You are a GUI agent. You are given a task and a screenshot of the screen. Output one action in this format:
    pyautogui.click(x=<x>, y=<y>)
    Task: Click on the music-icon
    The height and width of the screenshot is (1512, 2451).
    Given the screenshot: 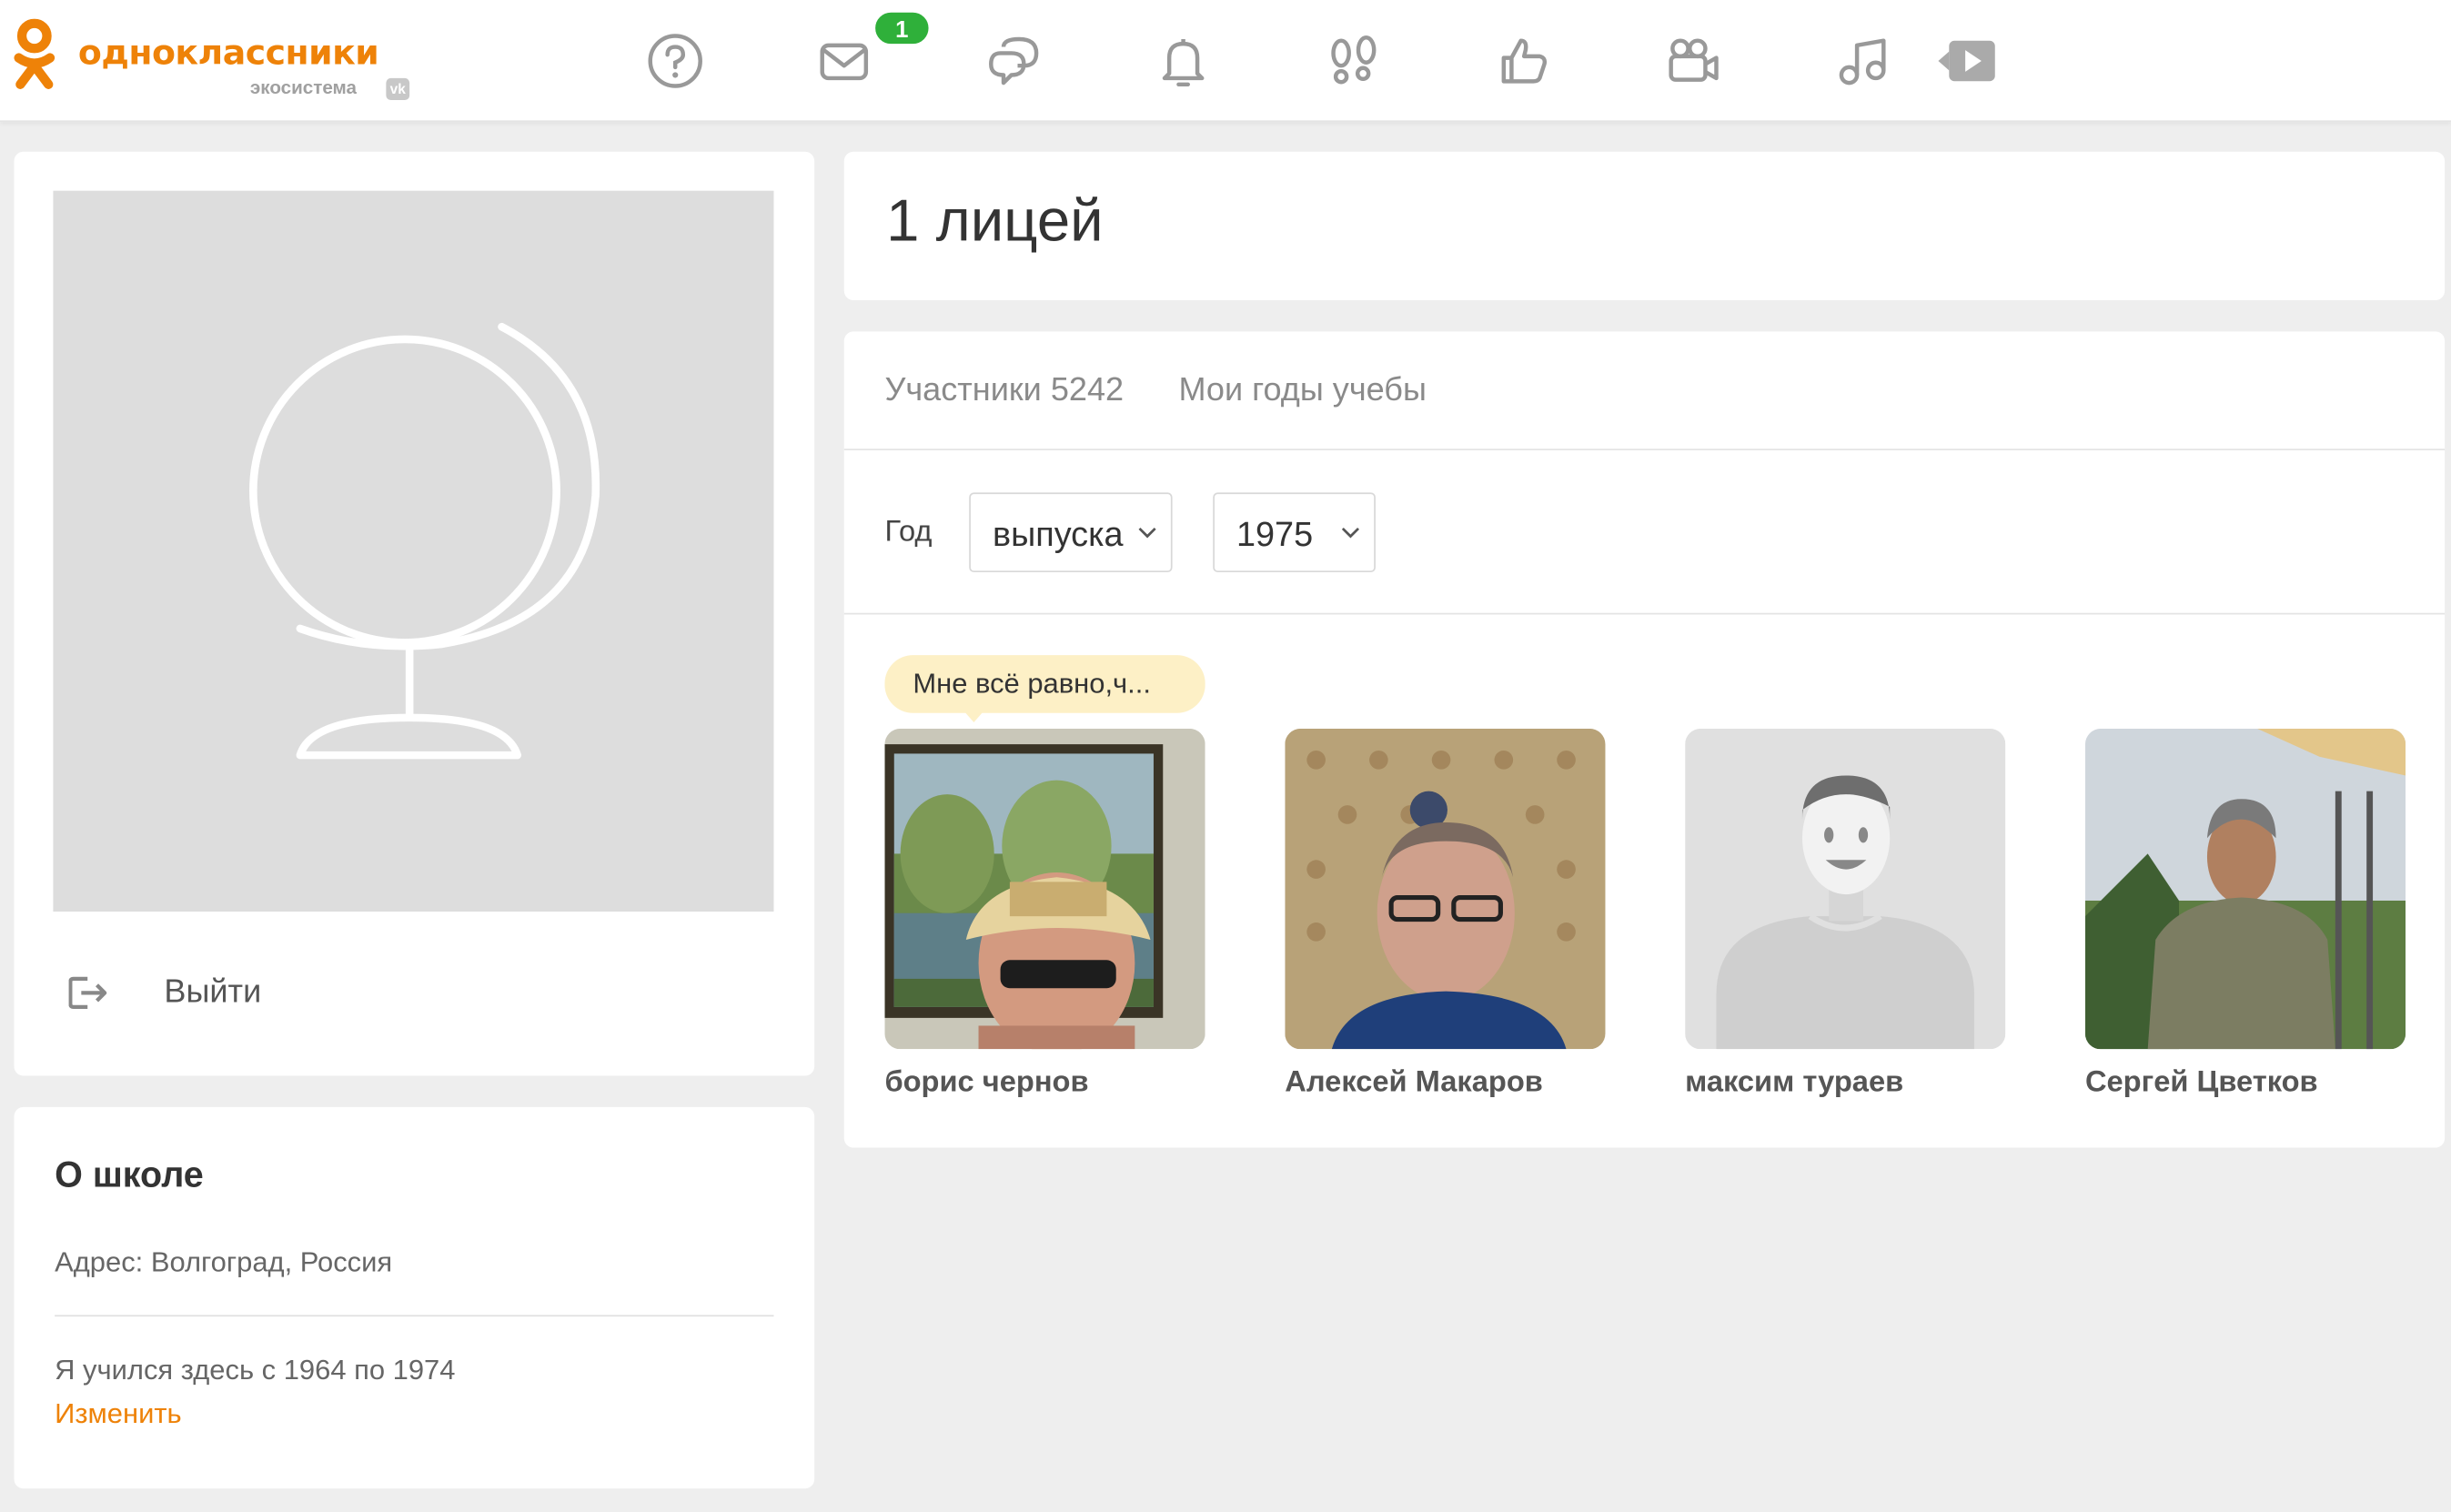 What is the action you would take?
    pyautogui.click(x=1863, y=61)
    